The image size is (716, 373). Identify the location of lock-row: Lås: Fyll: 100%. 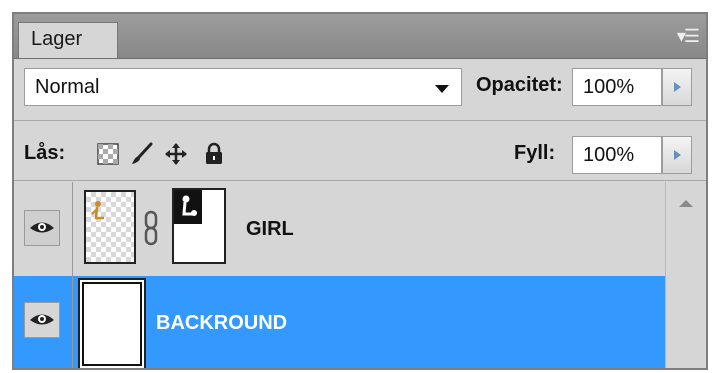
(360, 152).